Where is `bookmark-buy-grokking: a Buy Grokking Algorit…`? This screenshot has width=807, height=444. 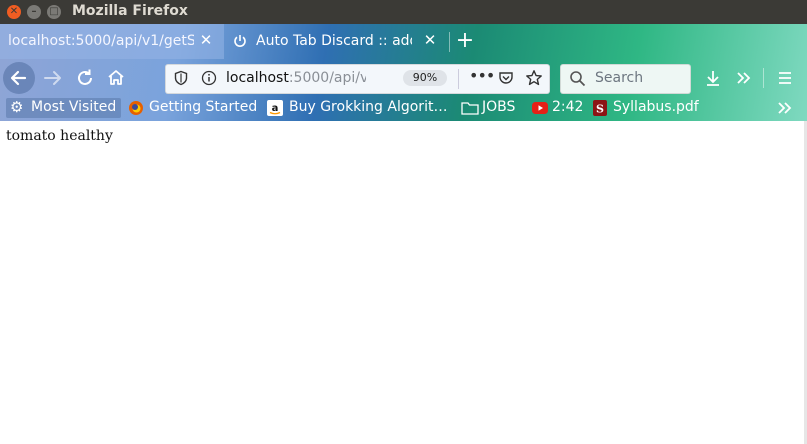
bookmark-buy-grokking: a Buy Grokking Algorit… is located at coordinates (359, 108).